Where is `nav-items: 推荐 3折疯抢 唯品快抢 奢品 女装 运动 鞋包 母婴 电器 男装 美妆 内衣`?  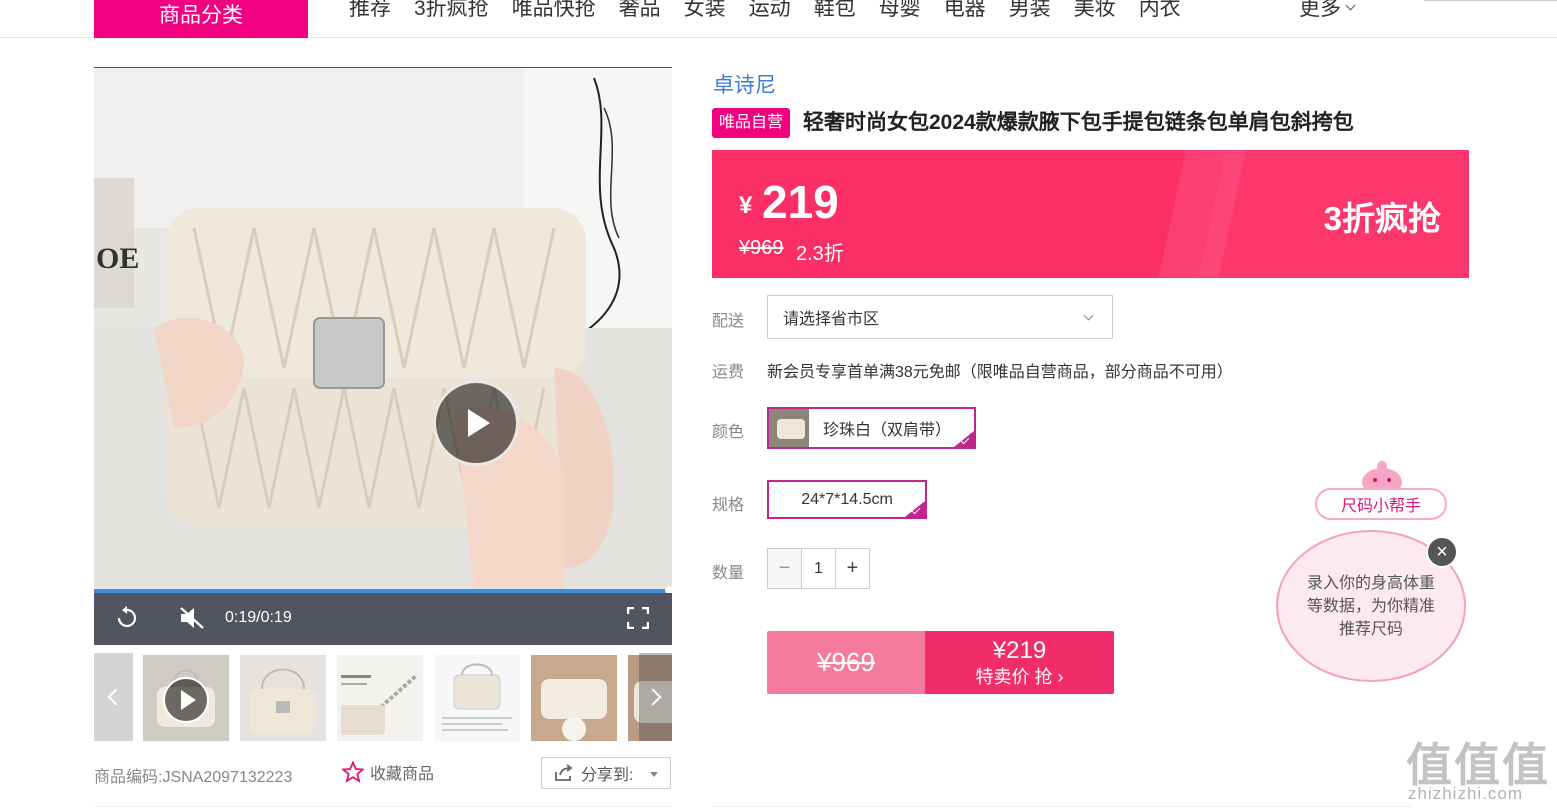
nav-items: 推荐 3折疯抢 唯品快抢 奢品 女装 运动 鞋包 母婴 电器 男装 美妆 内衣 is located at coordinates (776, 19).